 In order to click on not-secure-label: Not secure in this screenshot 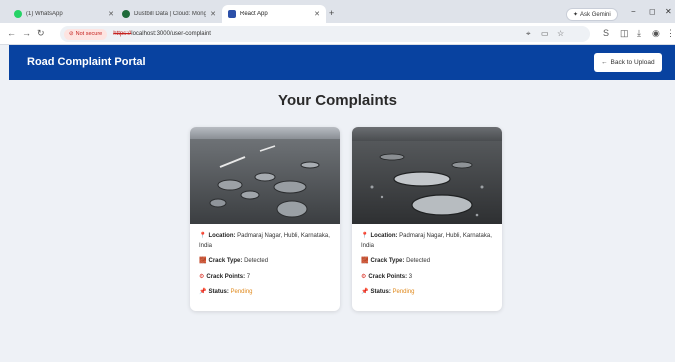, I will do `click(89, 34)`.